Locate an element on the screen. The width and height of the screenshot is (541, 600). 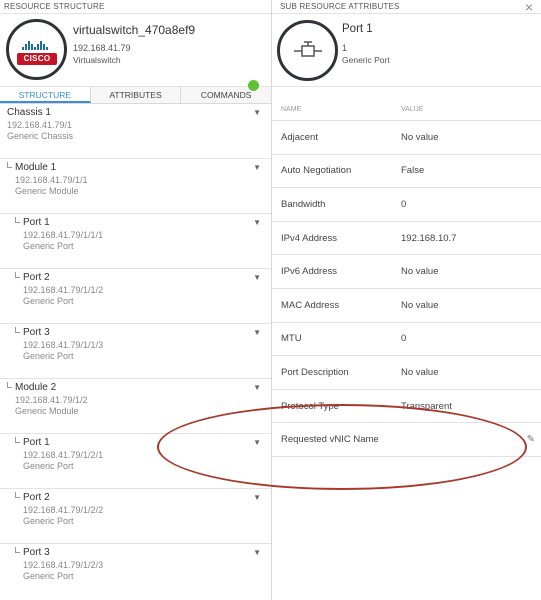
port-type: Generic Port is located at coordinates (366, 60).